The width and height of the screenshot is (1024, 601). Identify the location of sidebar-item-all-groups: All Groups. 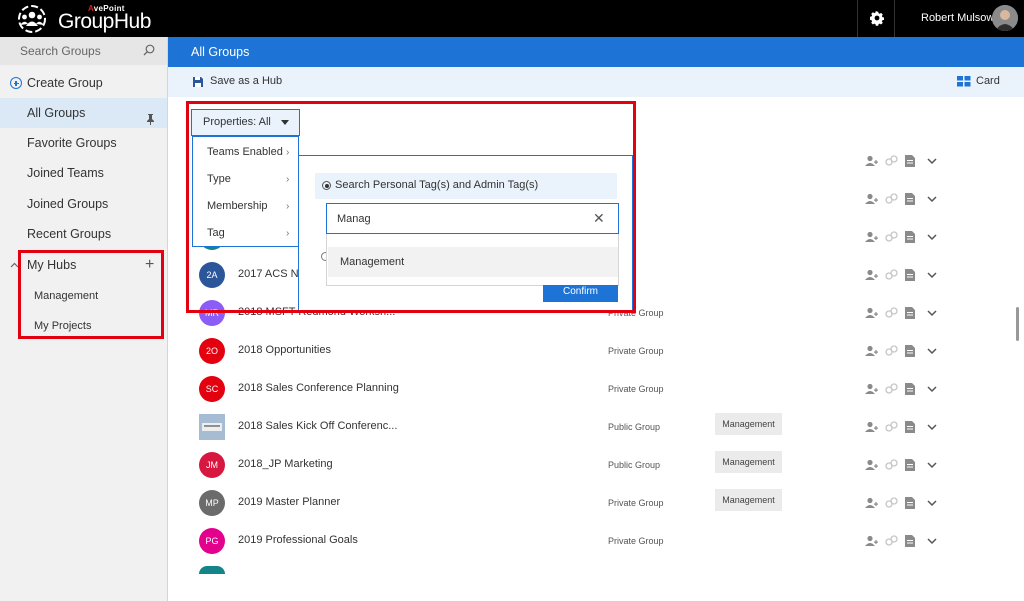
(83, 113).